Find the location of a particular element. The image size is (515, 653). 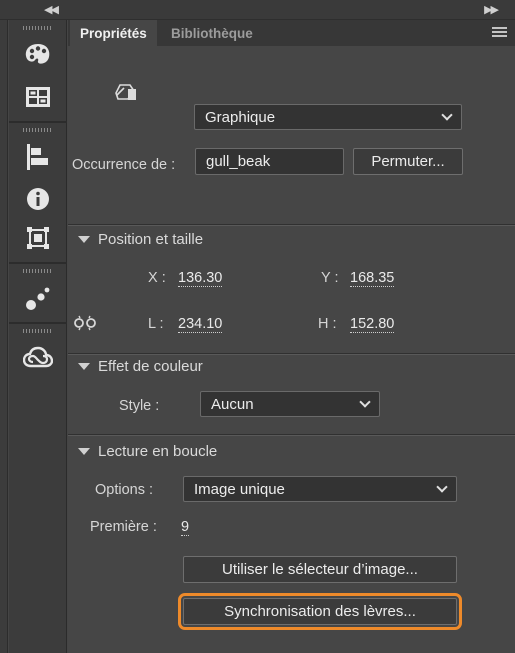

x-value: 136.30 is located at coordinates (200, 278).